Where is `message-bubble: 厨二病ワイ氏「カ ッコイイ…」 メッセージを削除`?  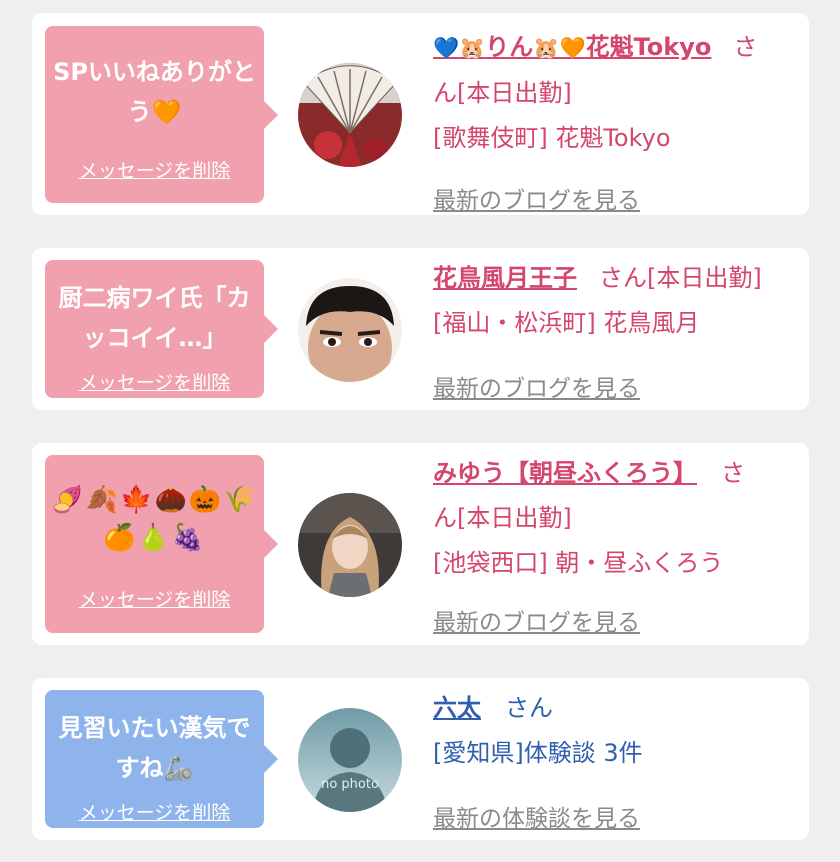
message-bubble: 厨二病ワイ氏「カ ッコイイ…」 メッセージを削除 is located at coordinates (161, 329).